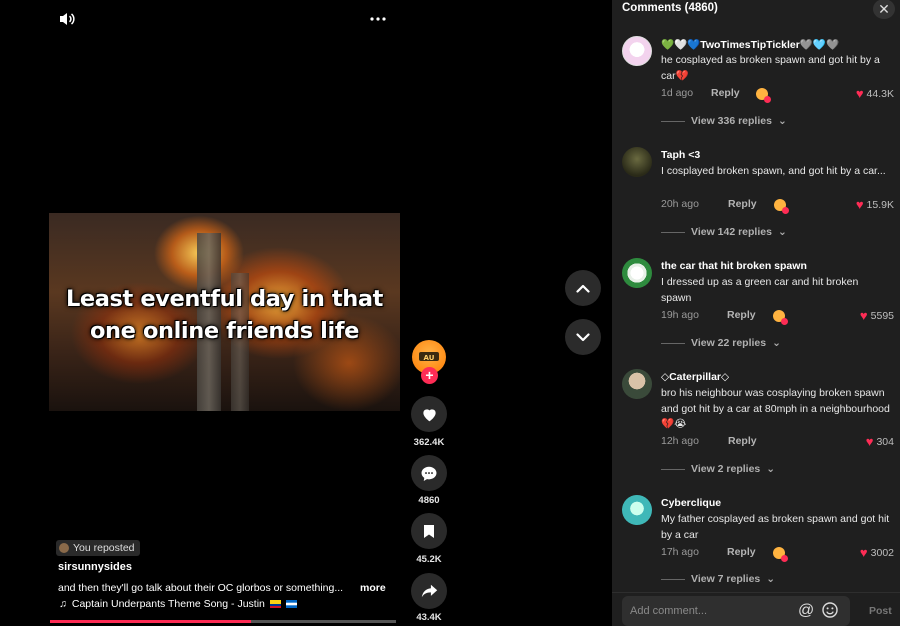 Image resolution: width=900 pixels, height=626 pixels. What do you see at coordinates (429, 617) in the screenshot?
I see `share-count: 43.4K` at bounding box center [429, 617].